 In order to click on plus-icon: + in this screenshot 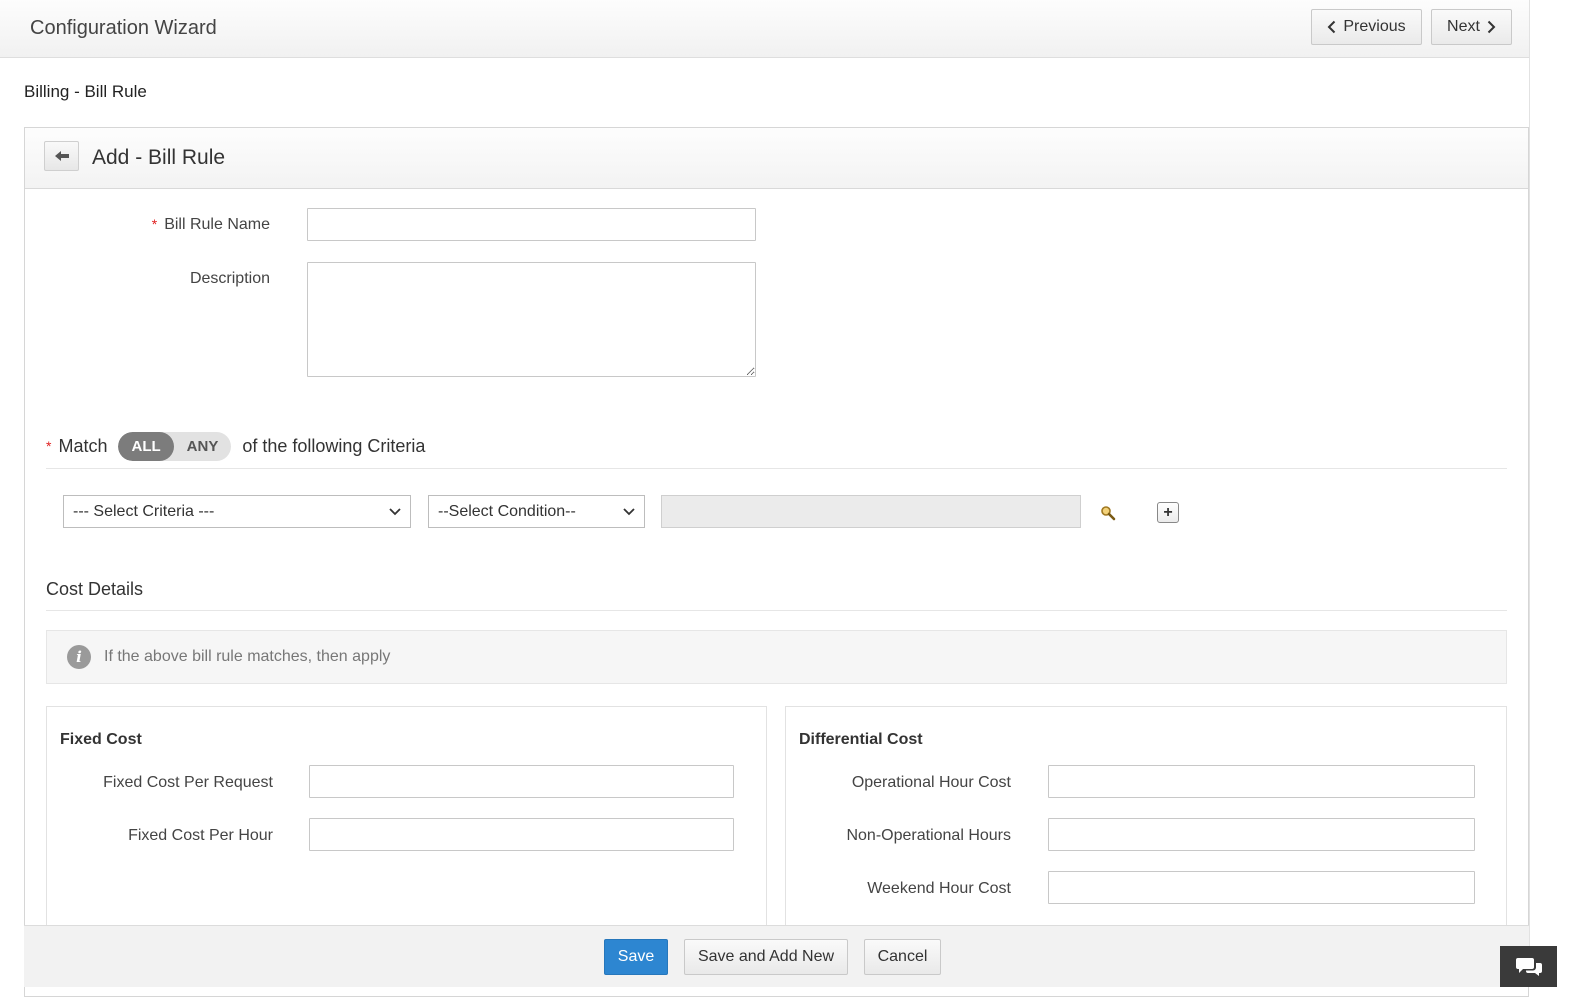, I will do `click(1168, 512)`.